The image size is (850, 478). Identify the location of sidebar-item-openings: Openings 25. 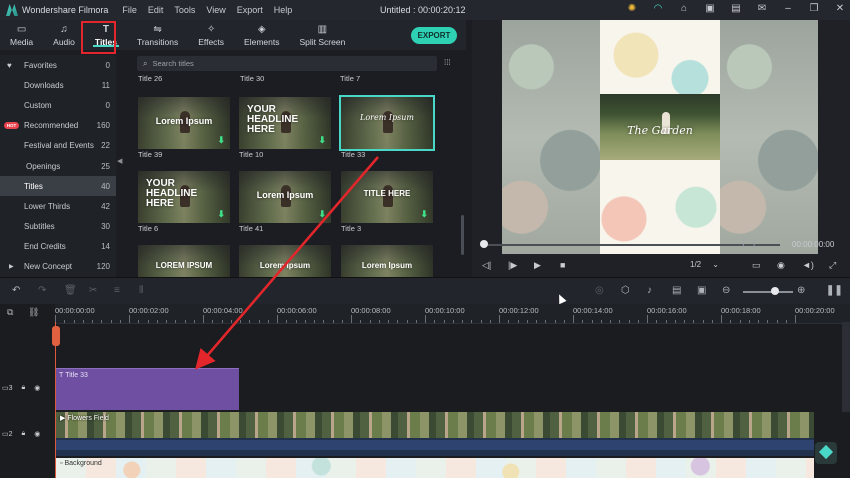
(58, 166).